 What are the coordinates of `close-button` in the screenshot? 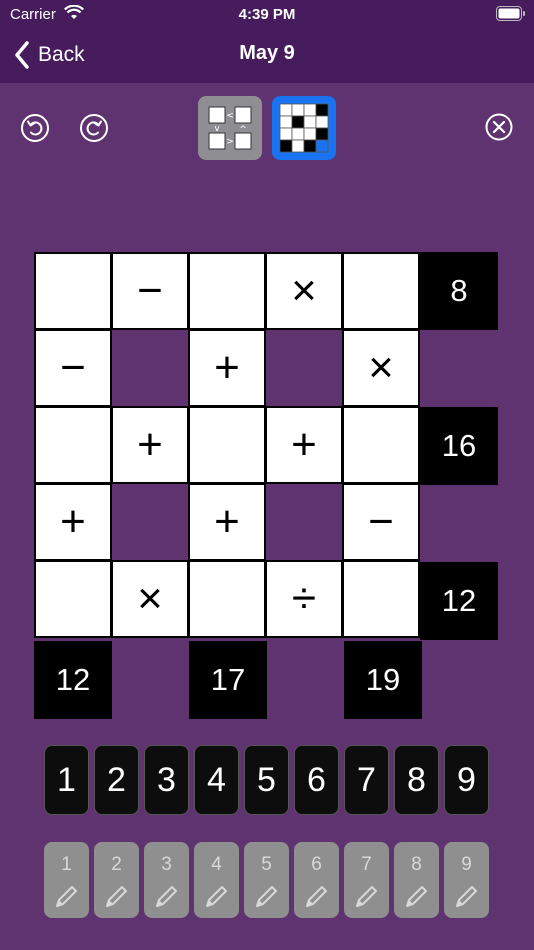 It's located at (499, 129).